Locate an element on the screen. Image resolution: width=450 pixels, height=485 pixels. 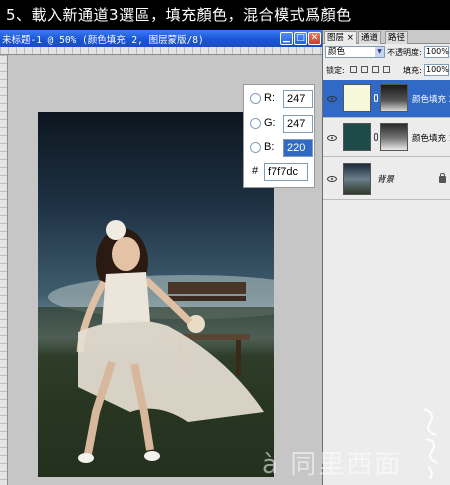
red-radio is located at coordinates (255, 98).